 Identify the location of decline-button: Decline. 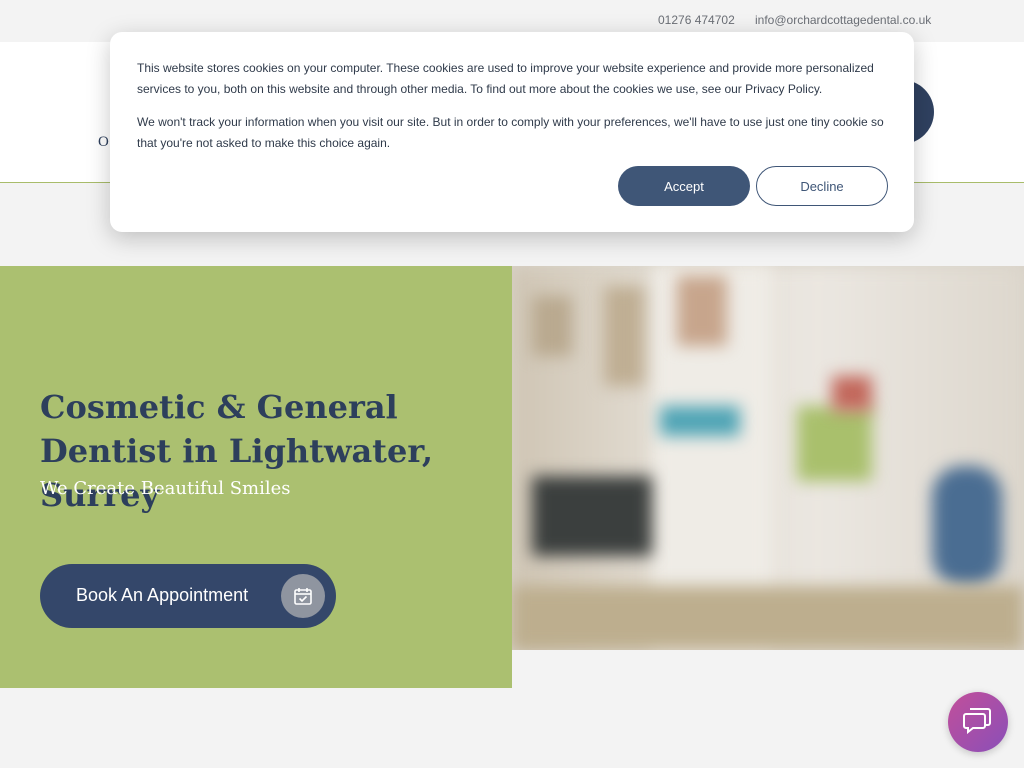
(822, 186).